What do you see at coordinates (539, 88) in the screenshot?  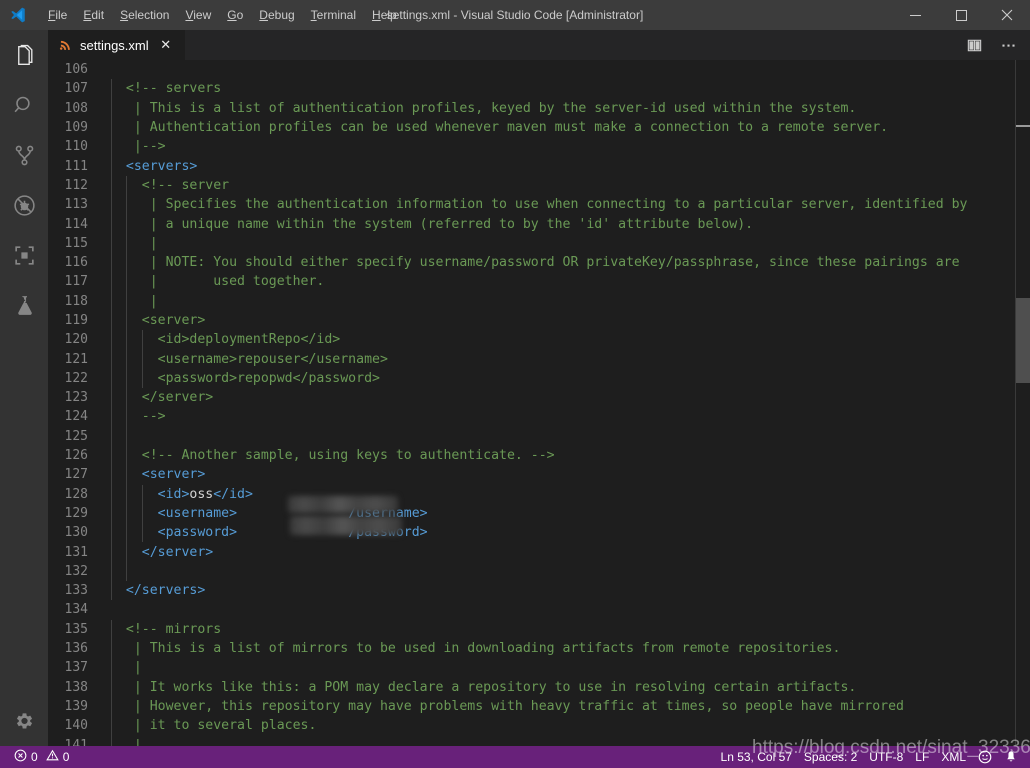 I see `code-line: 107 <!-- servers` at bounding box center [539, 88].